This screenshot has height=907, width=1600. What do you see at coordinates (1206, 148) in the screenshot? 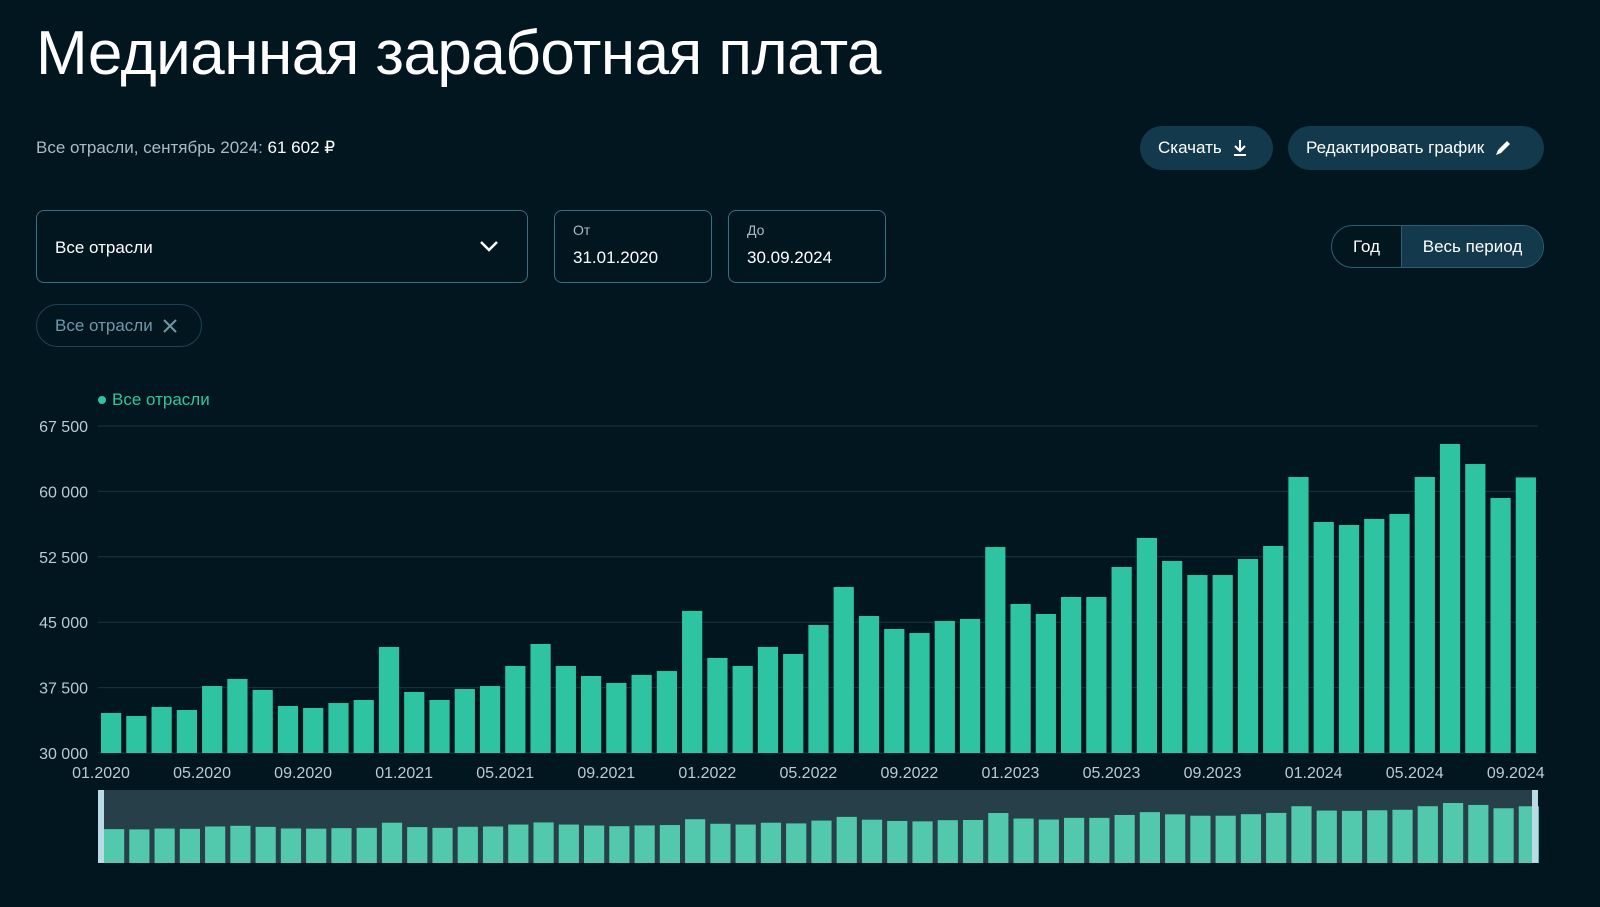
I see `download-button: Скачать` at bounding box center [1206, 148].